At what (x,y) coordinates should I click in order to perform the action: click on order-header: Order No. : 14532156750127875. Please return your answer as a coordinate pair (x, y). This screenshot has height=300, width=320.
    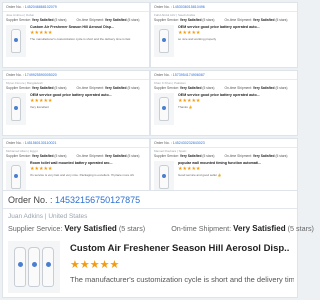
    Looking at the image, I should click on (150, 200).